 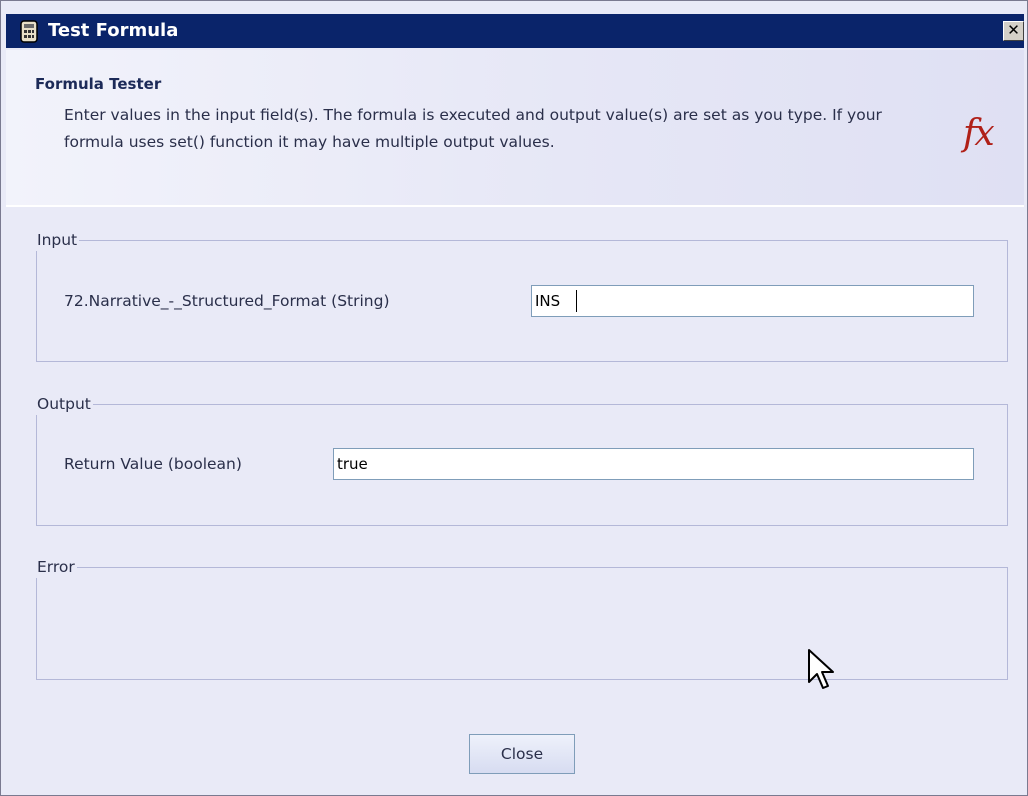 I want to click on close-icon: ✕, so click(x=1013, y=31).